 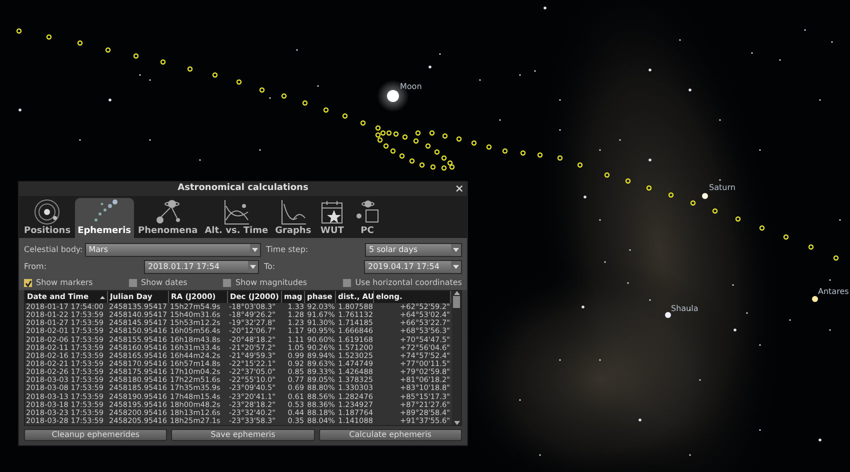 What do you see at coordinates (271, 283) in the screenshot?
I see `checkbox-label: Show magnitudes` at bounding box center [271, 283].